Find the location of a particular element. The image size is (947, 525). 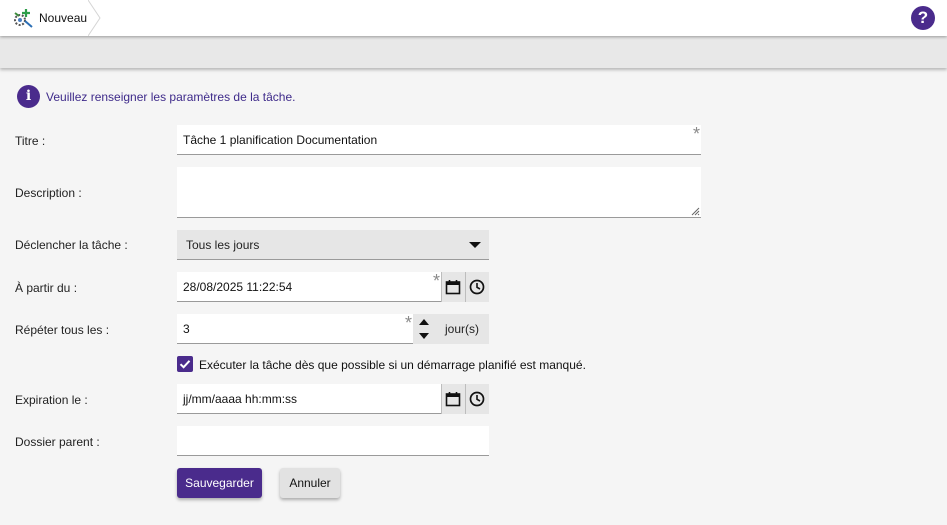

breadcrumb-separator is located at coordinates (94, 18).